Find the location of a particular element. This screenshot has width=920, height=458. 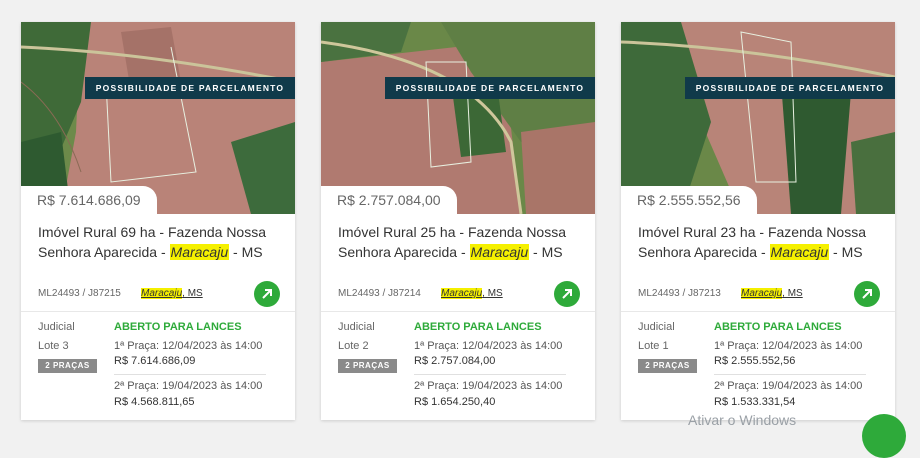

windows-activation-watermark: Ativar o Windows is located at coordinates (742, 420).